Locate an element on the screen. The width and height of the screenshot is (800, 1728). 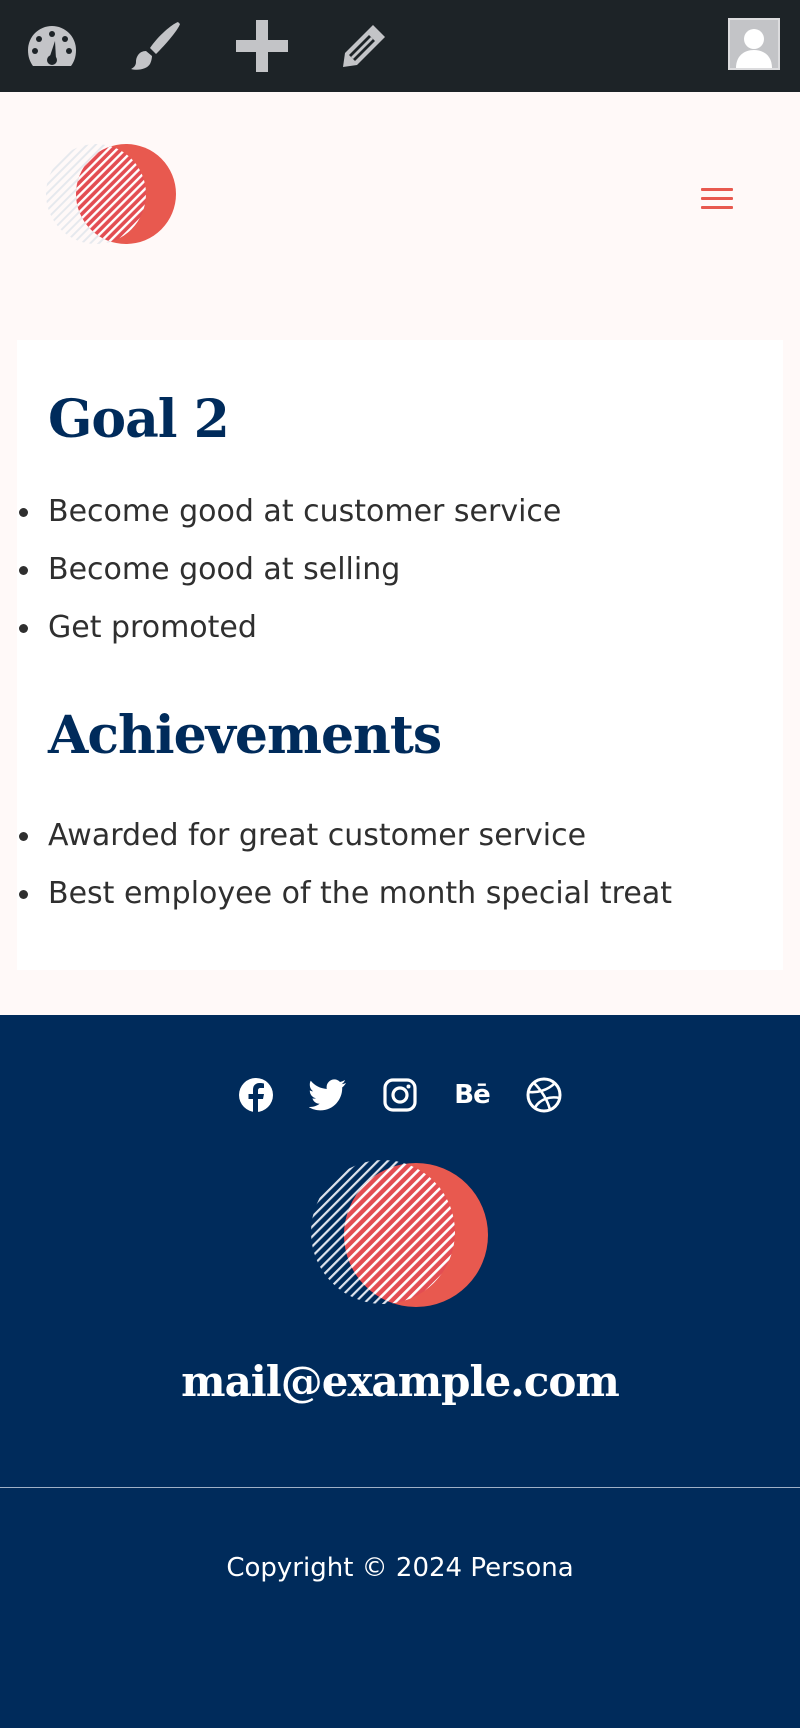
list-item: Become good at selling is located at coordinates (289, 570).